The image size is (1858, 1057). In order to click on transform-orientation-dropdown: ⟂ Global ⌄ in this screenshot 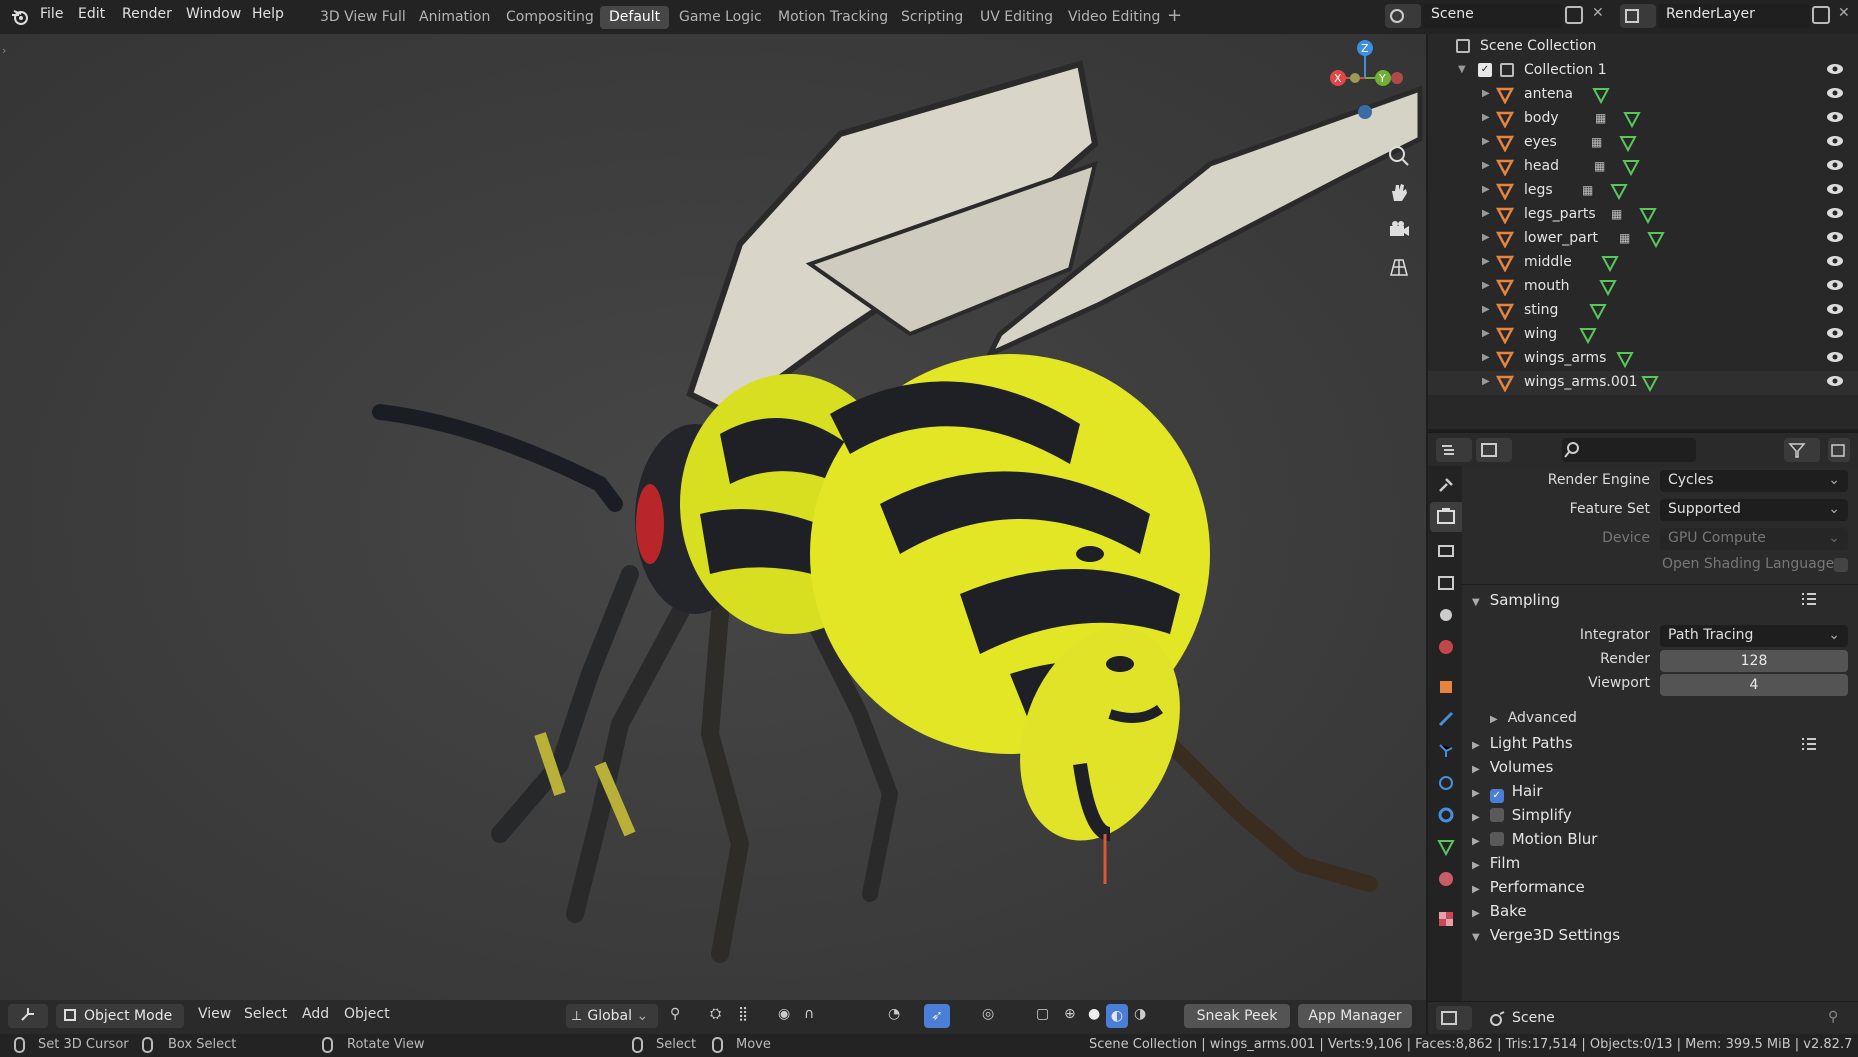, I will do `click(612, 1016)`.